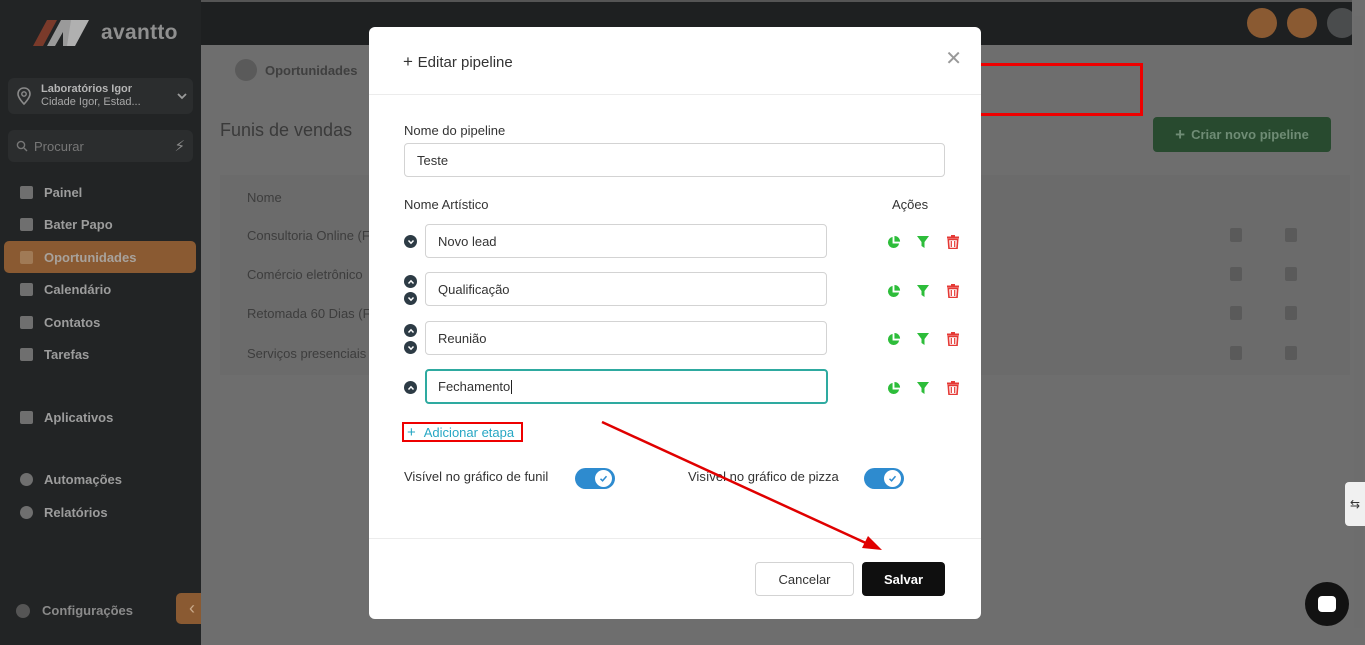  Describe the element at coordinates (892, 478) in the screenshot. I see `check-icon` at that location.